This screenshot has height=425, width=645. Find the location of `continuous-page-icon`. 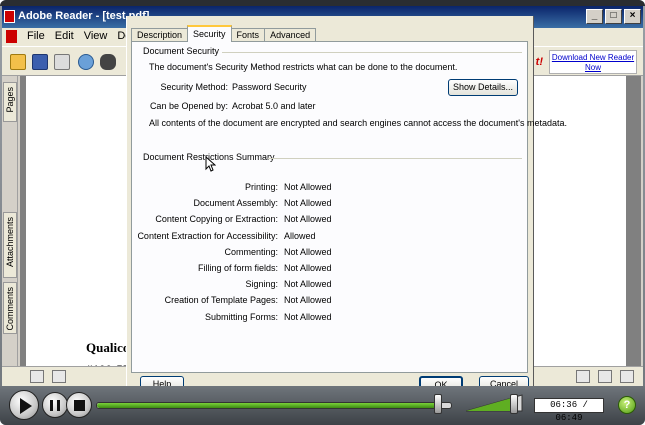

continuous-page-icon is located at coordinates (605, 376).